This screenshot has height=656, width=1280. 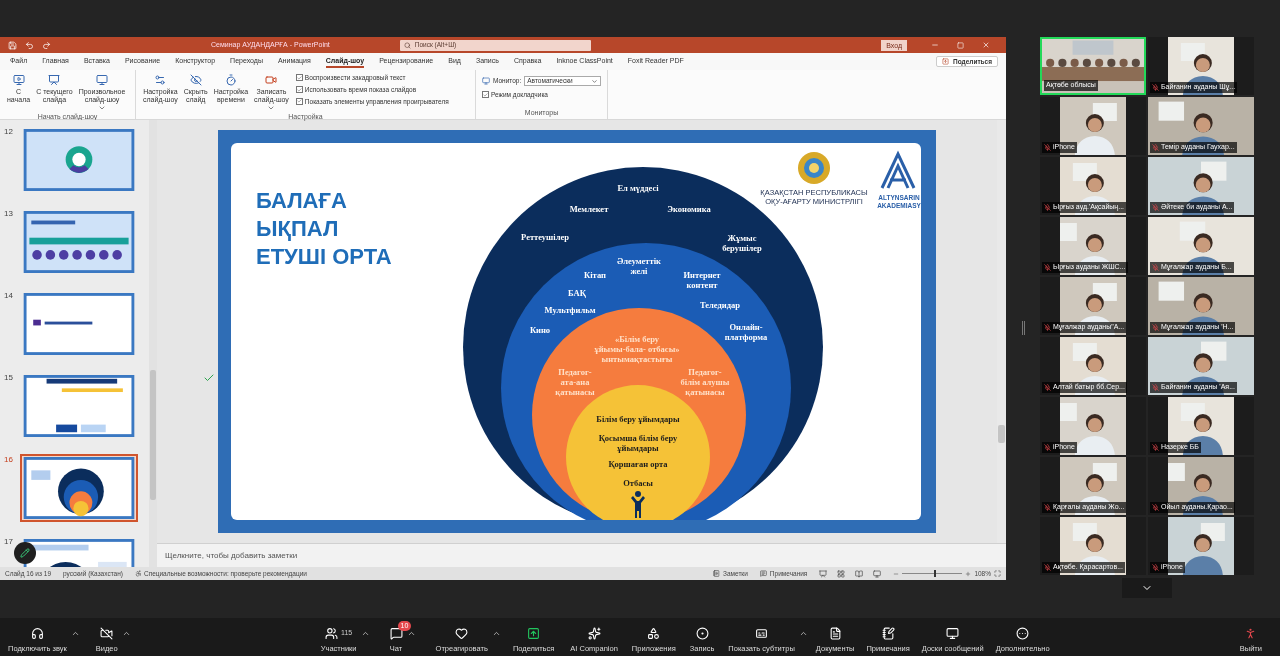 What do you see at coordinates (570, 310) in the screenshot?
I see `ring-label: Мультфильм` at bounding box center [570, 310].